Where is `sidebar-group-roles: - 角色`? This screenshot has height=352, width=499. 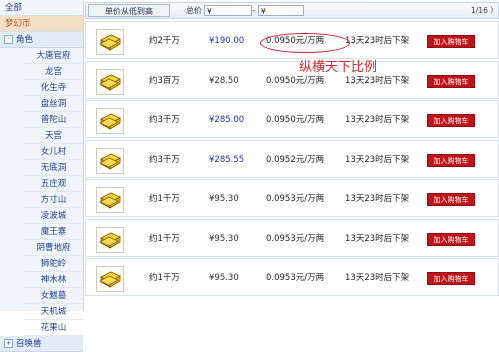 sidebar-group-roles: - 角色 is located at coordinates (41, 40).